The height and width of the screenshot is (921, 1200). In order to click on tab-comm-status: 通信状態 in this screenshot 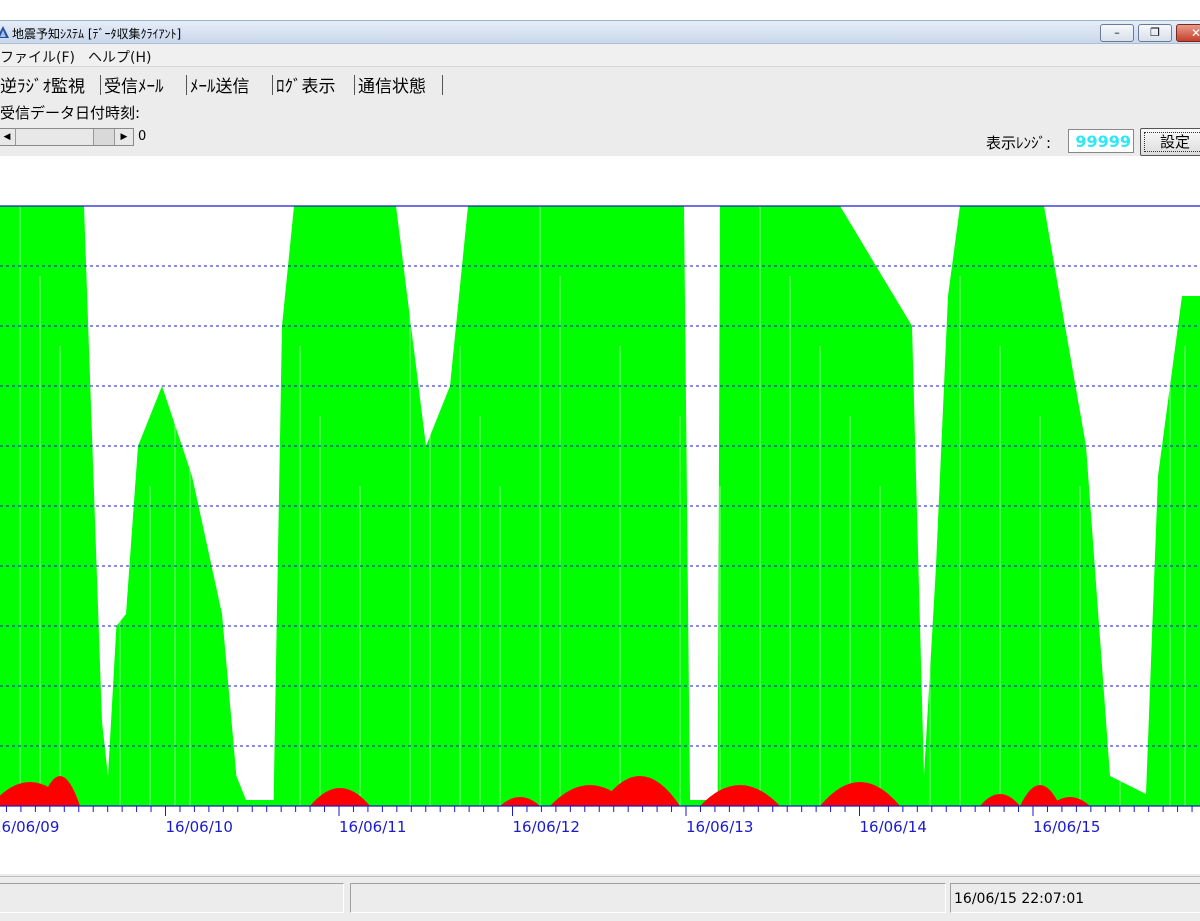, I will do `click(392, 84)`.